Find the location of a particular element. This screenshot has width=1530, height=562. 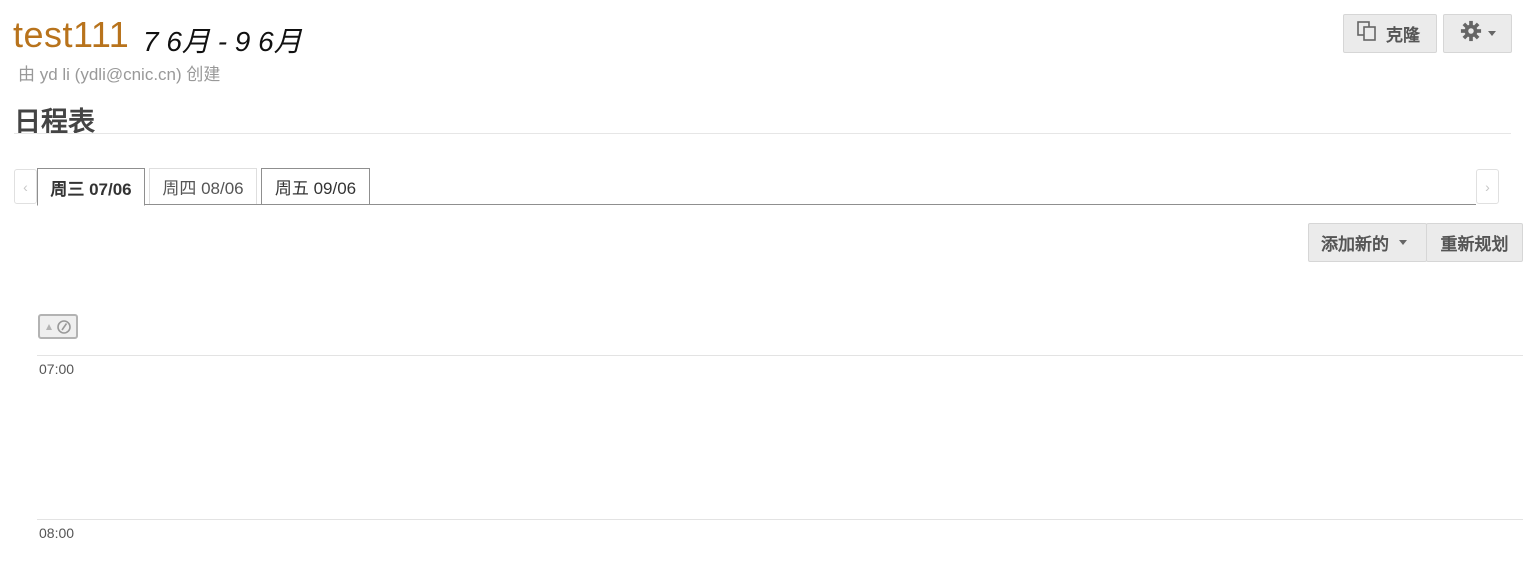

tab-label: 周三 07/06 is located at coordinates (91, 189).